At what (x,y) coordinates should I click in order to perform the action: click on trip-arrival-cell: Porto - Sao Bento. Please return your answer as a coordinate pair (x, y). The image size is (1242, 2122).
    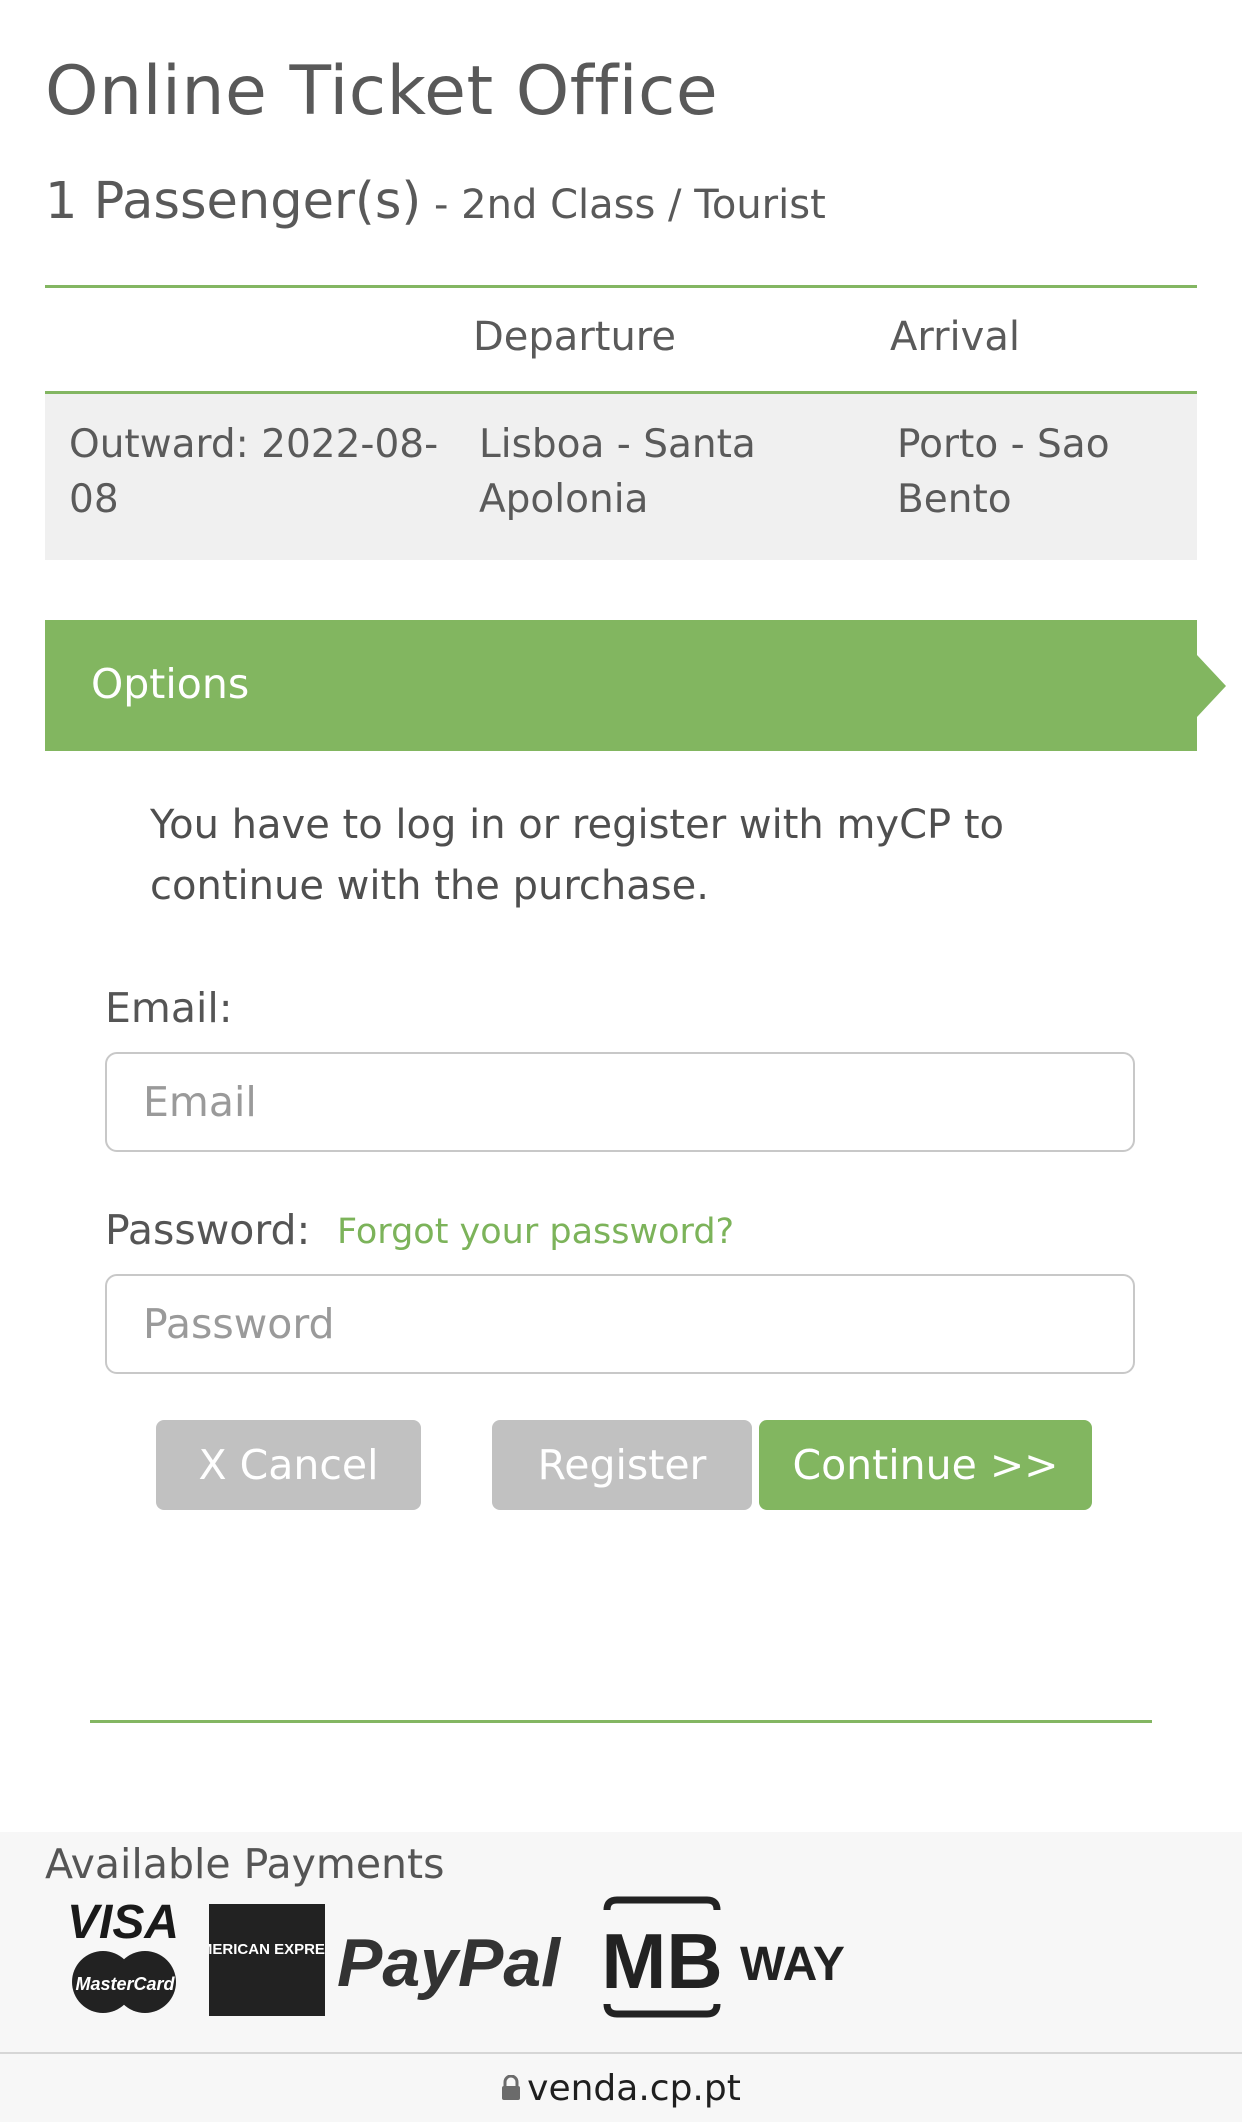
    Looking at the image, I should click on (1003, 472).